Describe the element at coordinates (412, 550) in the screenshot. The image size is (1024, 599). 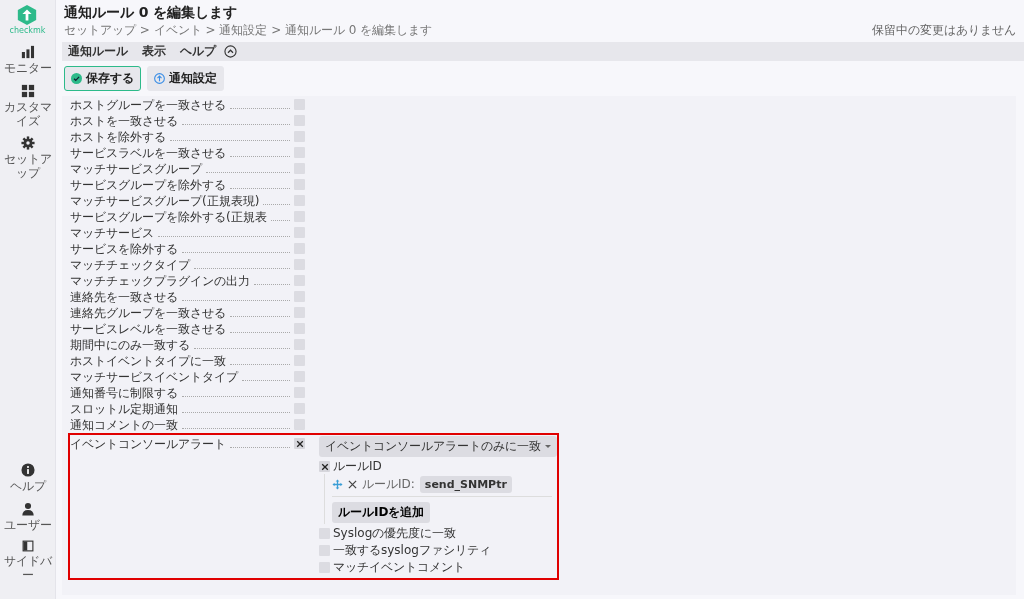
I see `option-label: 一致するsyslogファシリティ` at that location.